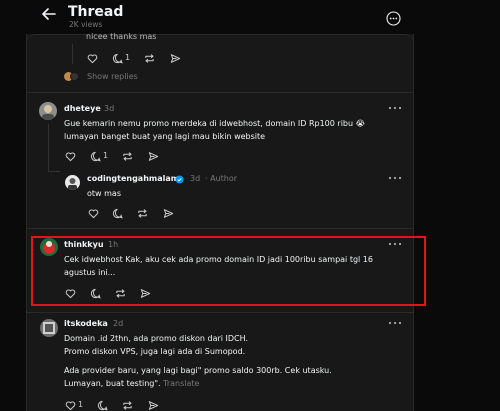  Describe the element at coordinates (250, 17) in the screenshot. I see `top-bar: Thread 2K views` at that location.